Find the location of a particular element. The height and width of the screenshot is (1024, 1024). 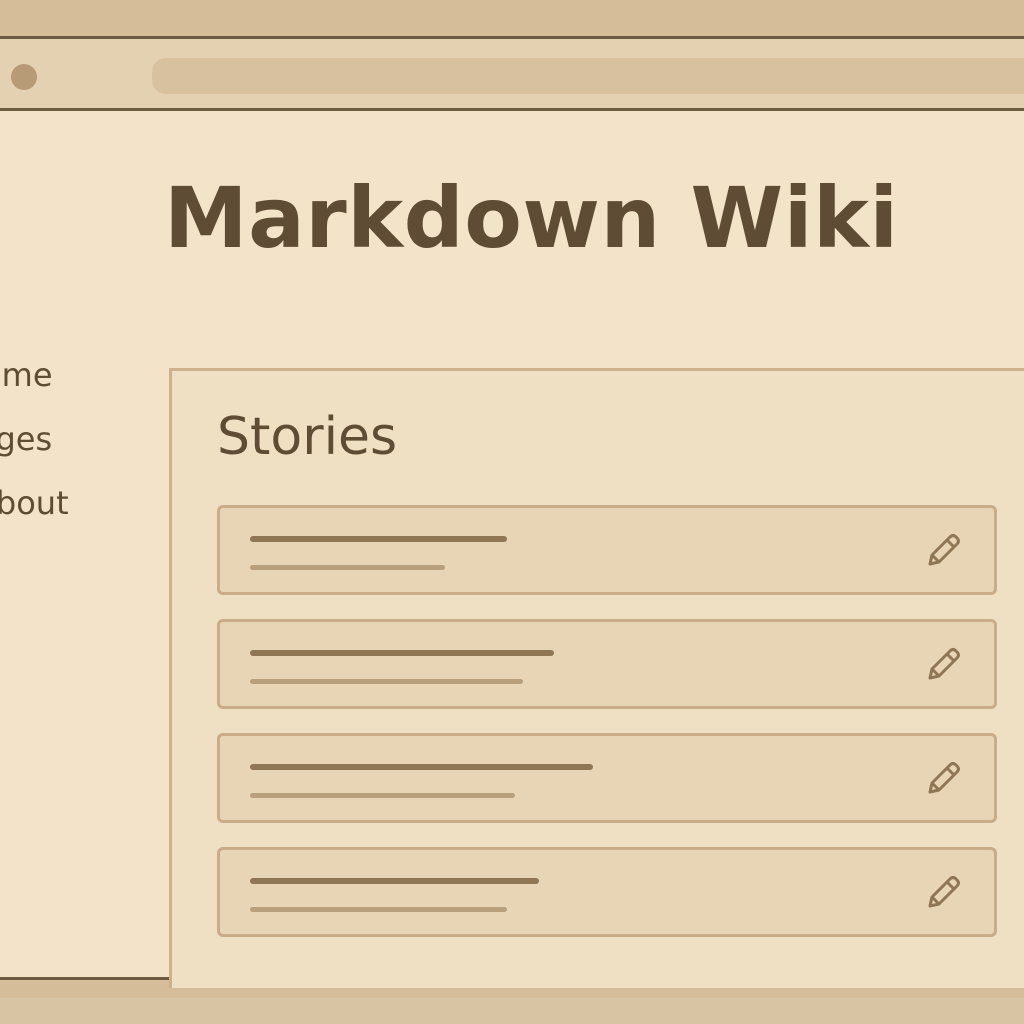

address-bar is located at coordinates (588, 76).